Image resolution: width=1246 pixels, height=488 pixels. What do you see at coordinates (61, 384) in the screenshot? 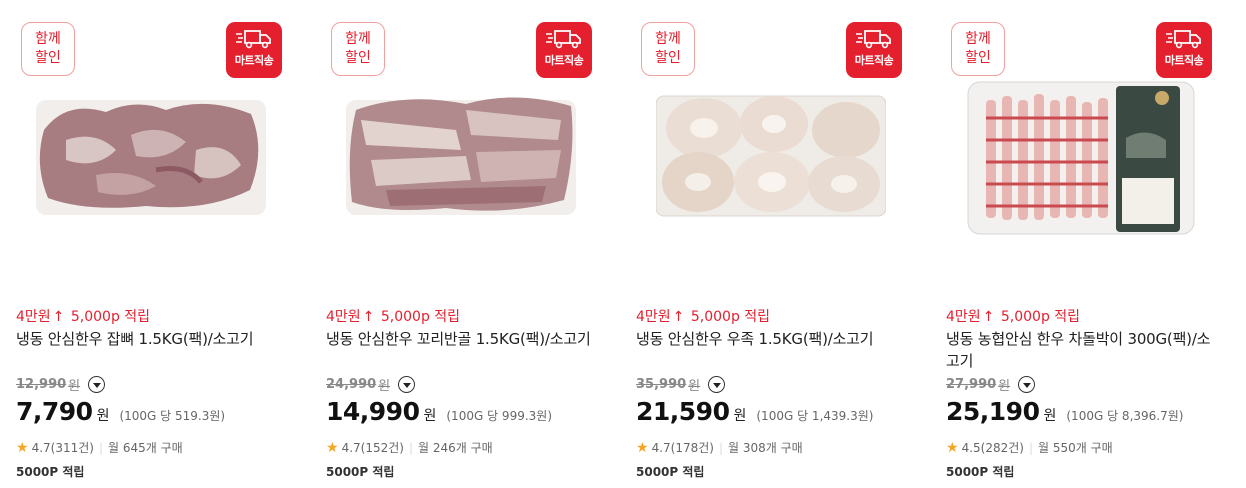
I see `original-price: 12,990 원` at bounding box center [61, 384].